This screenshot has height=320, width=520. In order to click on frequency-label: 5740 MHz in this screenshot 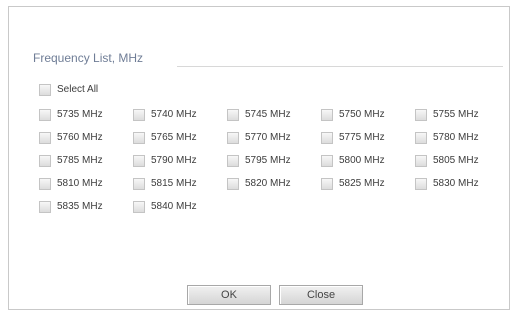, I will do `click(174, 114)`.